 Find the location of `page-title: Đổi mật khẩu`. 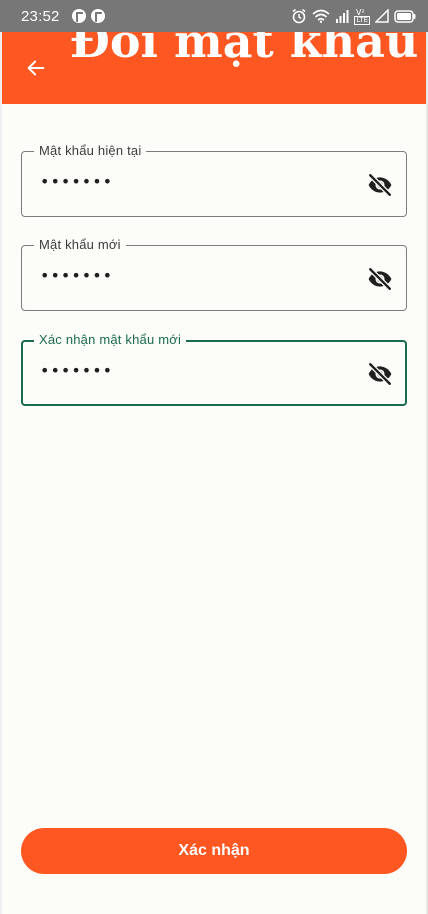

page-title: Đổi mật khẩu is located at coordinates (244, 50).